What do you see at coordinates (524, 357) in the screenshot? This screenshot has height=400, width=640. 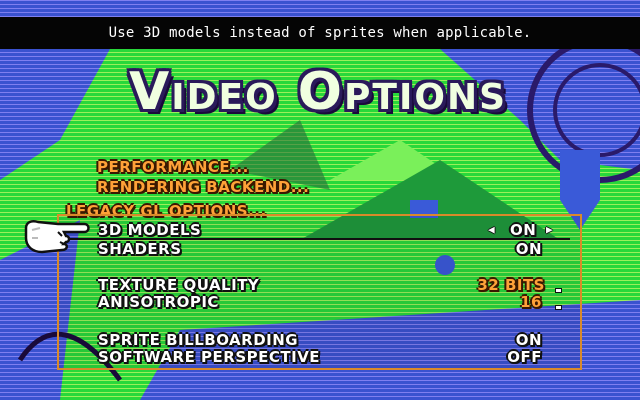 I see `option-value: Off` at bounding box center [524, 357].